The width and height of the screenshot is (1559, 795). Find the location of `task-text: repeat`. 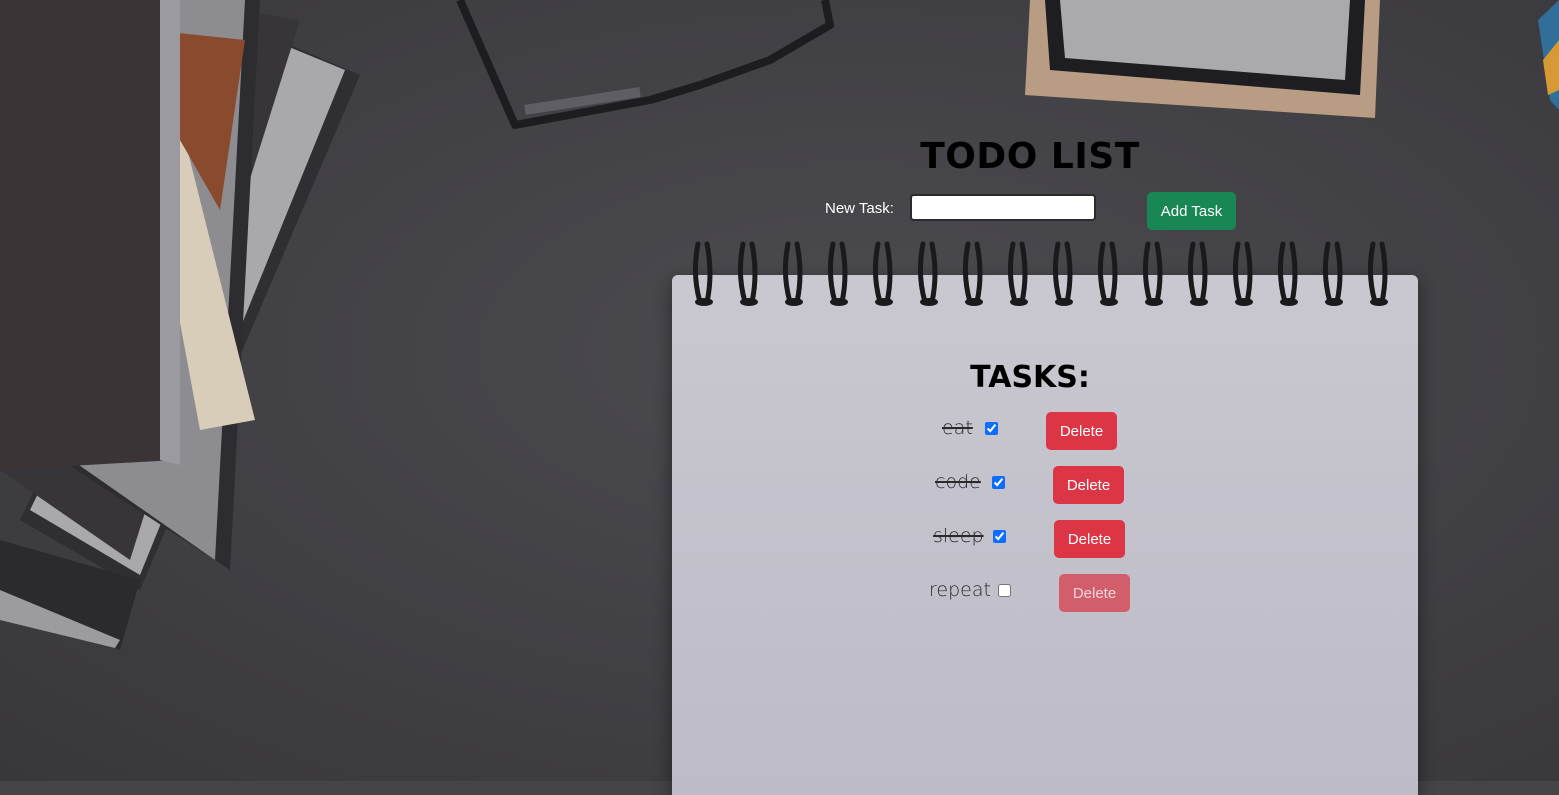

task-text: repeat is located at coordinates (960, 590).